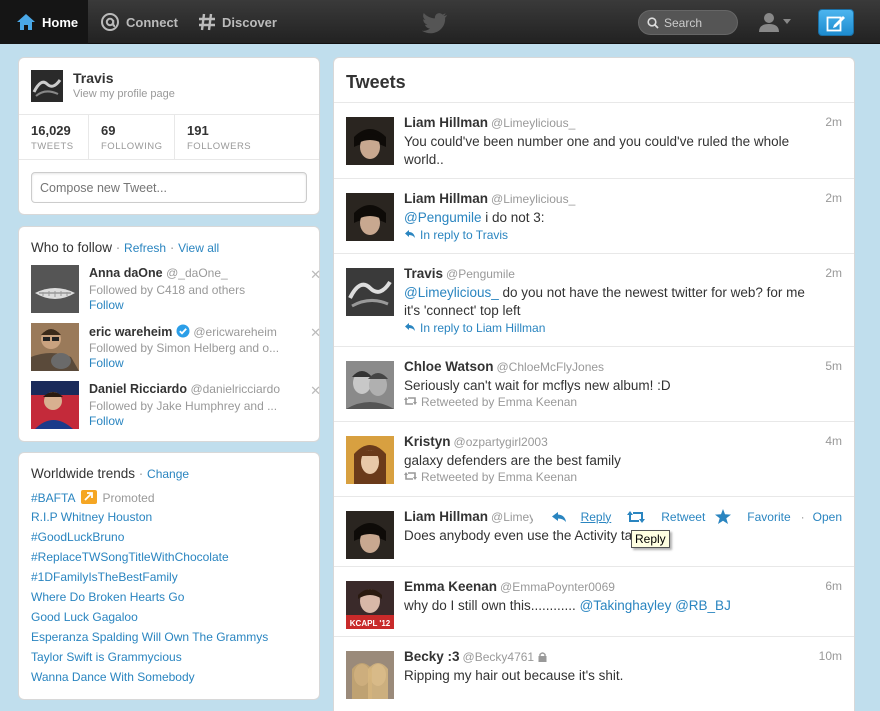  What do you see at coordinates (499, 402) in the screenshot?
I see `retweeted-by-label: Retweeted by Emma Keenan` at bounding box center [499, 402].